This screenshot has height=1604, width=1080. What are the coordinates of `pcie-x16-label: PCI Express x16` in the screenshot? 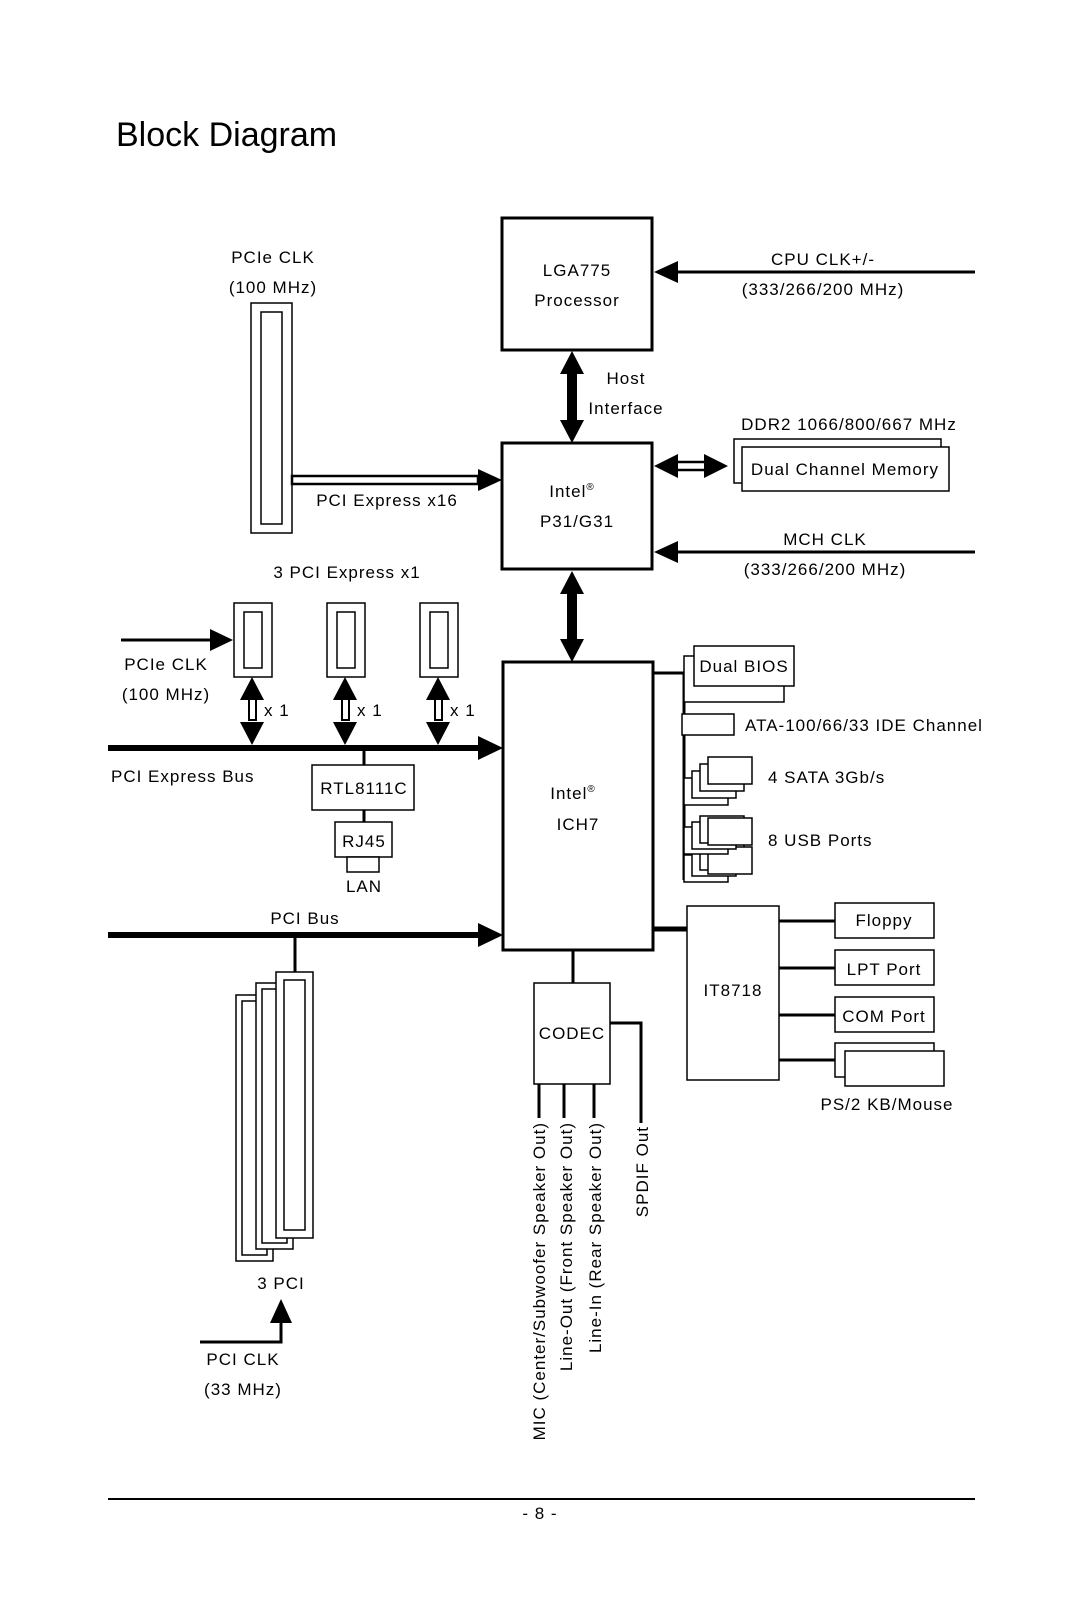 It's located at (387, 500).